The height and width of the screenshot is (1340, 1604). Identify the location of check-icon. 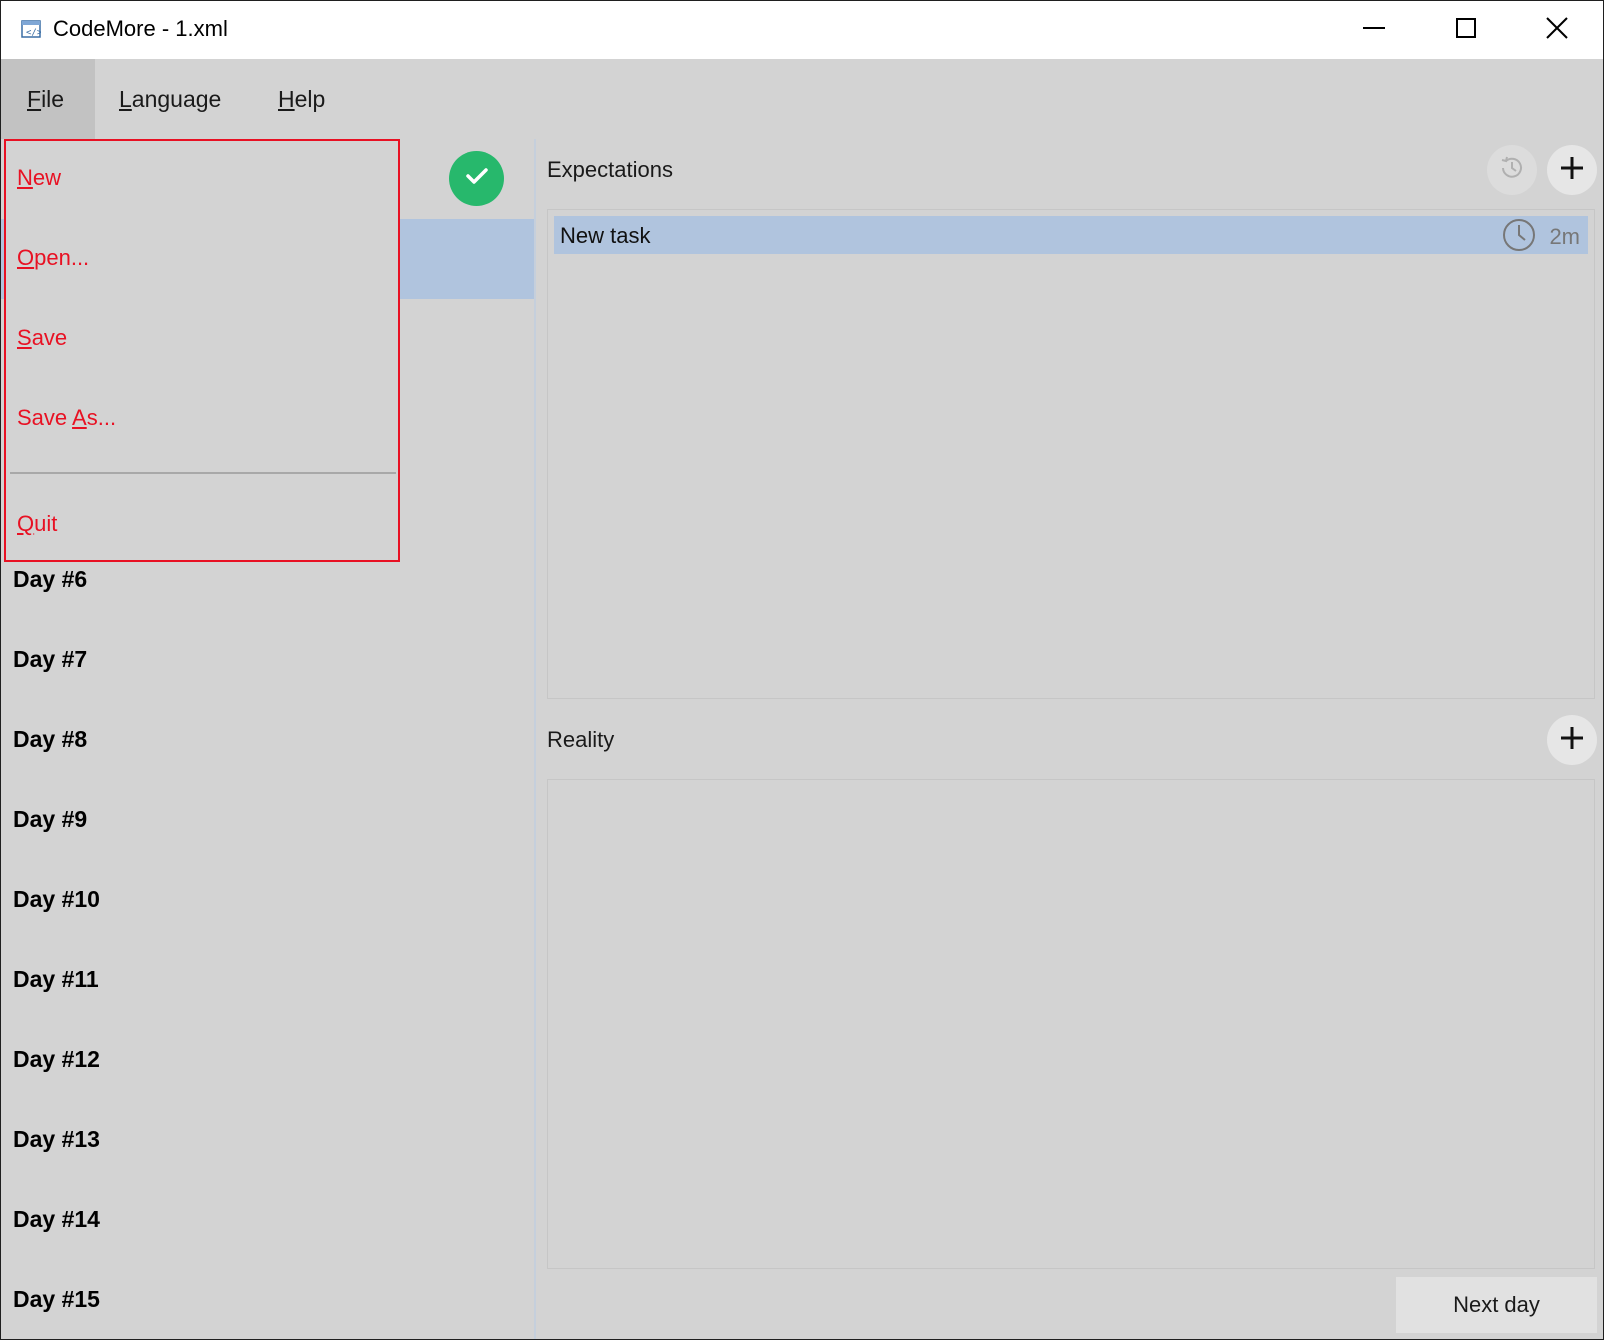
(477, 178).